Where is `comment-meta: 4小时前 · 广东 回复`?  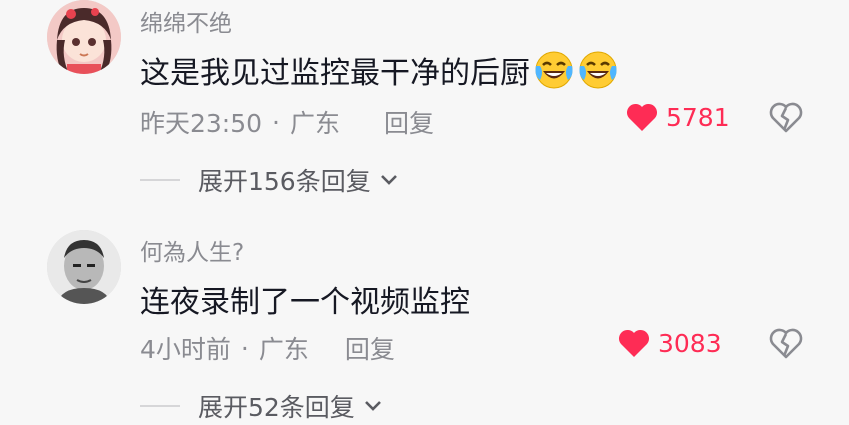
comment-meta: 4小时前 · 广东 回复 is located at coordinates (267, 348).